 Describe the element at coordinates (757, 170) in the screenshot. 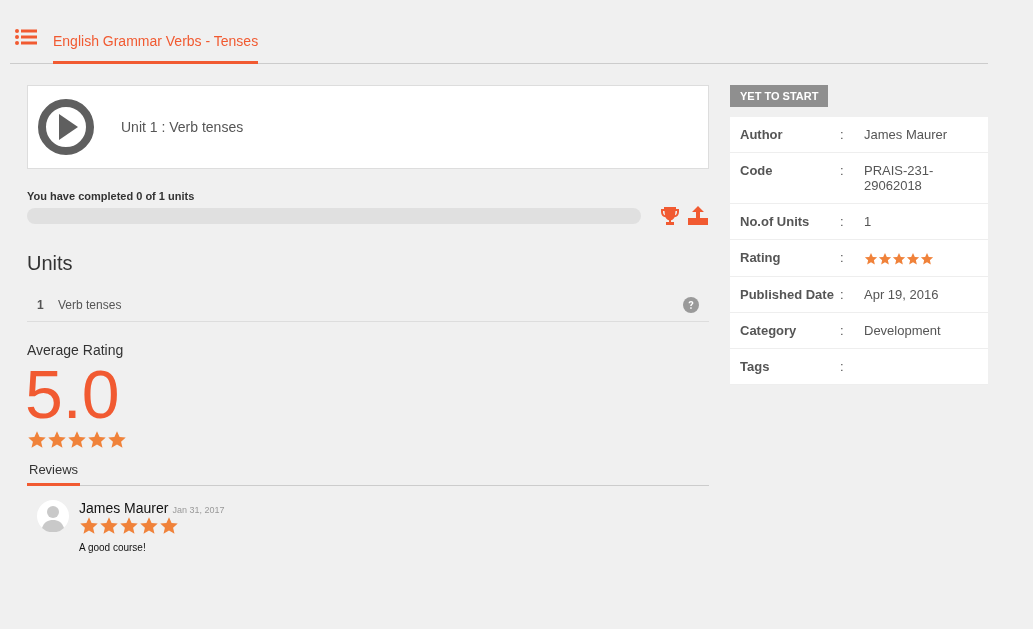

I see `detail-label: Code` at that location.